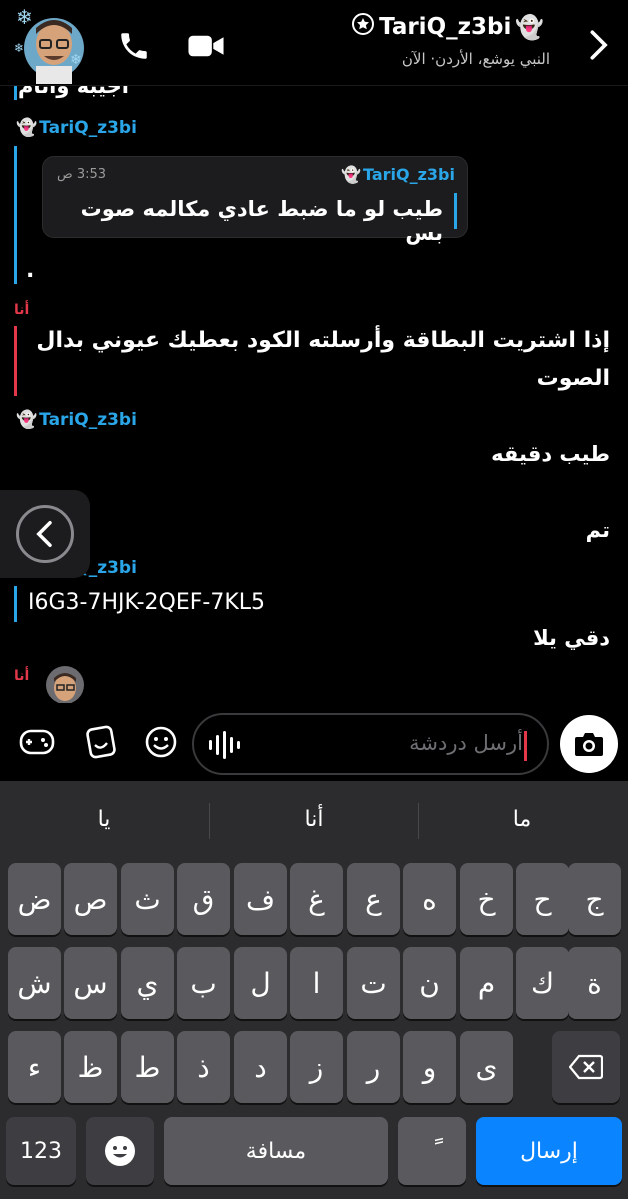 The image size is (628, 1199). I want to click on key: ص, so click(90, 899).